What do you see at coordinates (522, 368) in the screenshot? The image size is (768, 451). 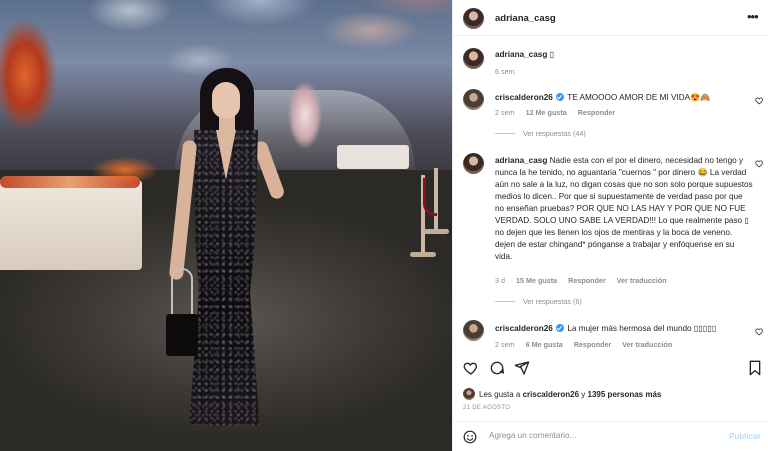 I see `share-icon` at bounding box center [522, 368].